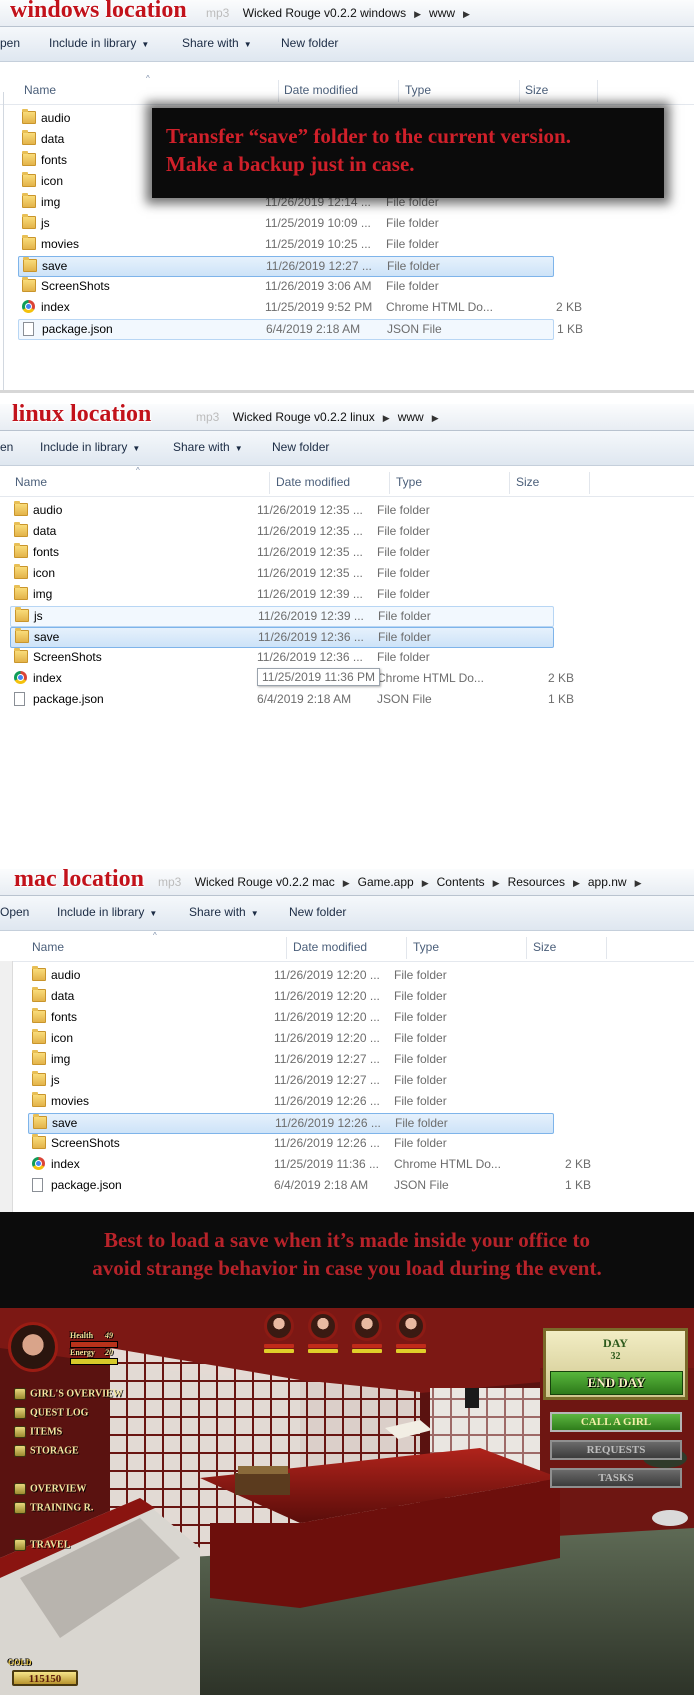 The height and width of the screenshot is (1695, 694). I want to click on file-row: audio 11/26/2019 12:20 ... File folder, so click(291, 975).